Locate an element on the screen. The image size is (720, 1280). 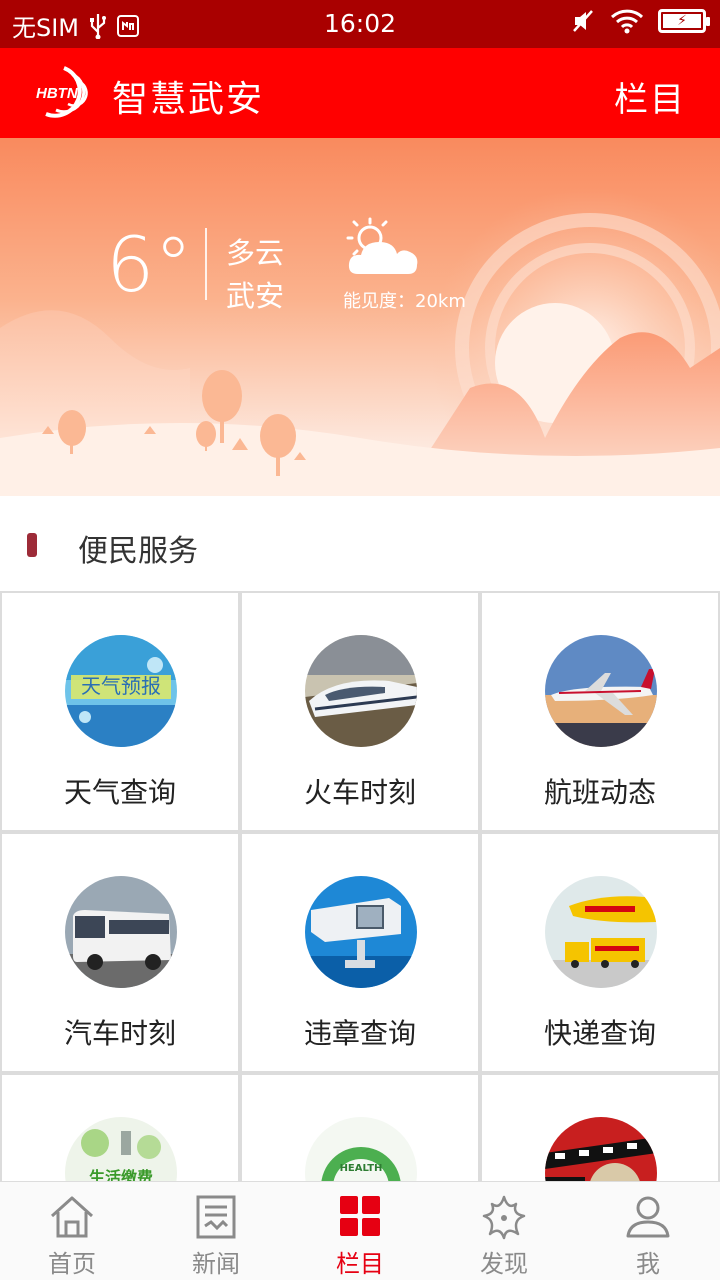
tab-me: 我 is located at coordinates (648, 1231).